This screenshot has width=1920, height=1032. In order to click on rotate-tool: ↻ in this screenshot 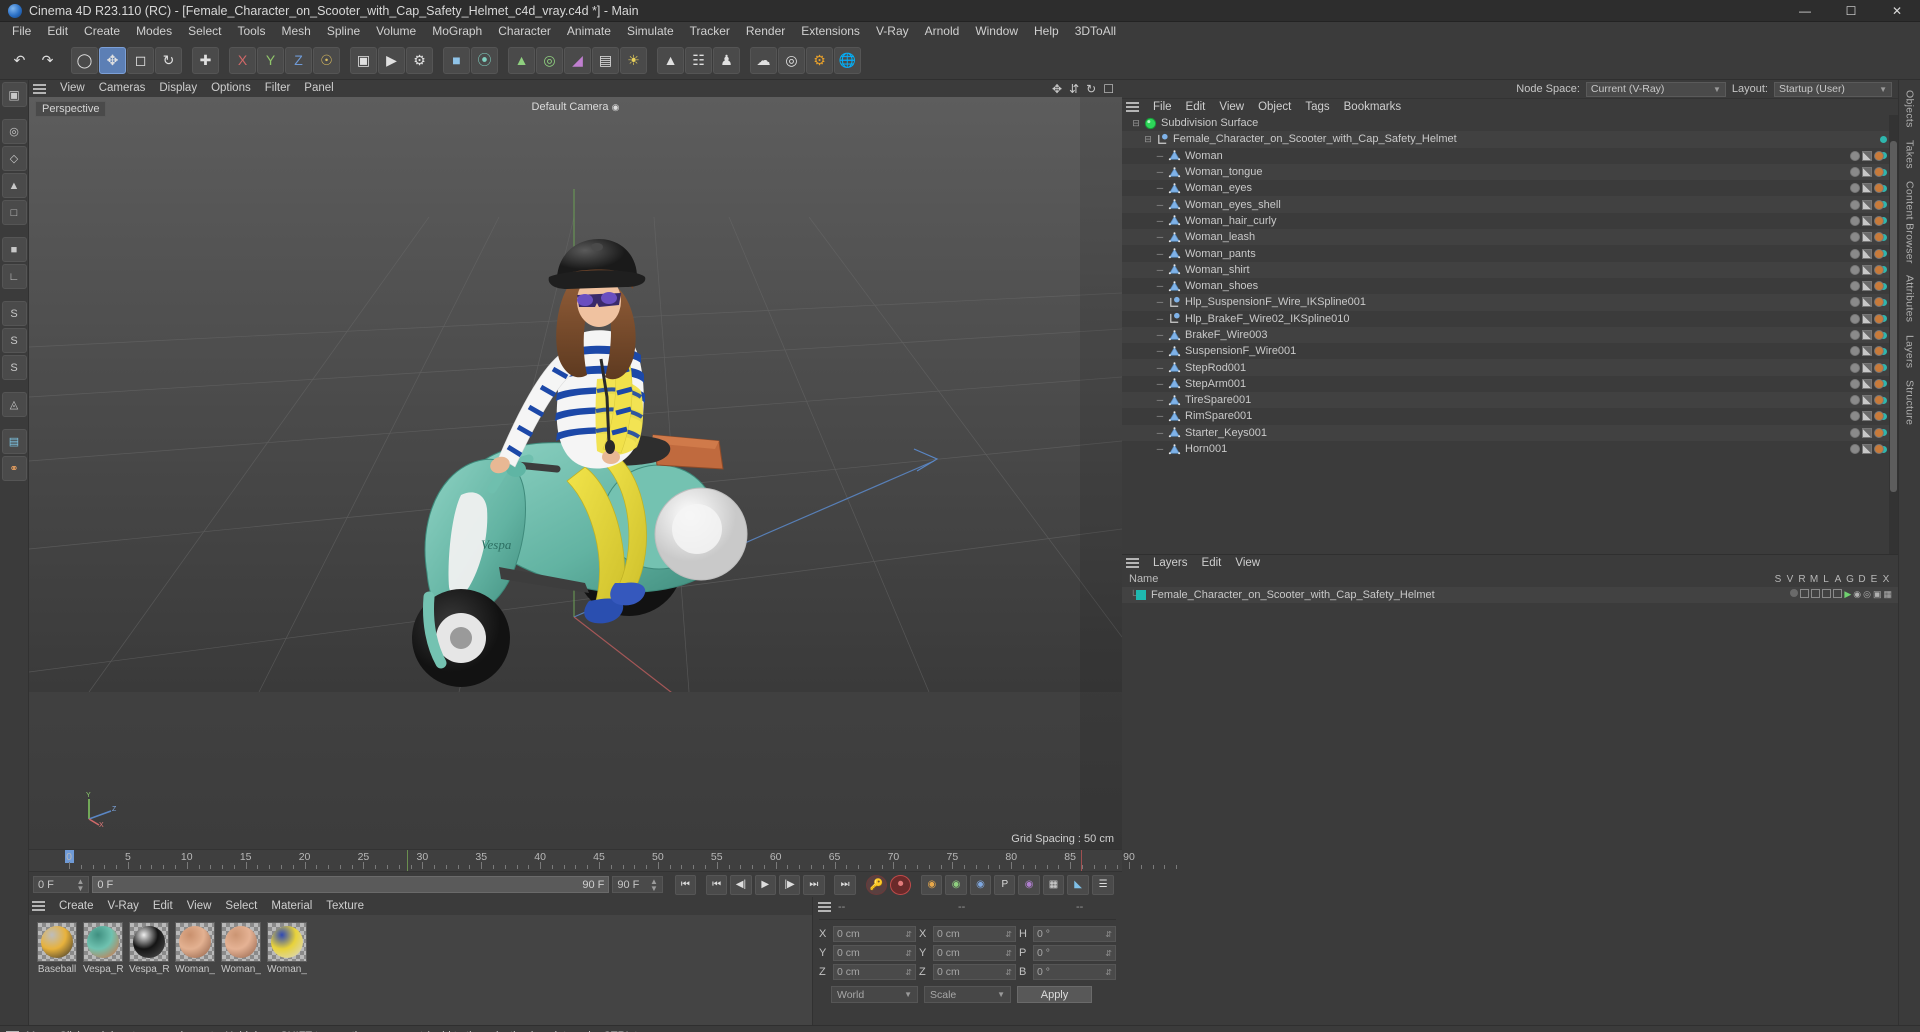, I will do `click(168, 60)`.